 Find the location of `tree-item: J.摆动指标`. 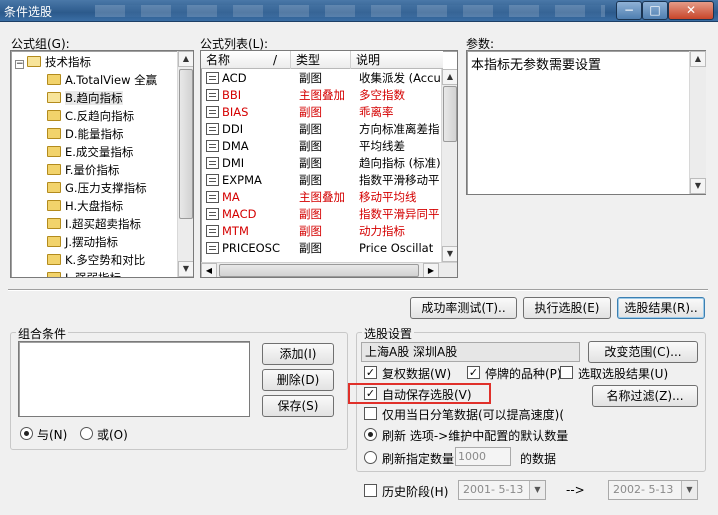

tree-item: J.摆动指标 is located at coordinates (82, 242).